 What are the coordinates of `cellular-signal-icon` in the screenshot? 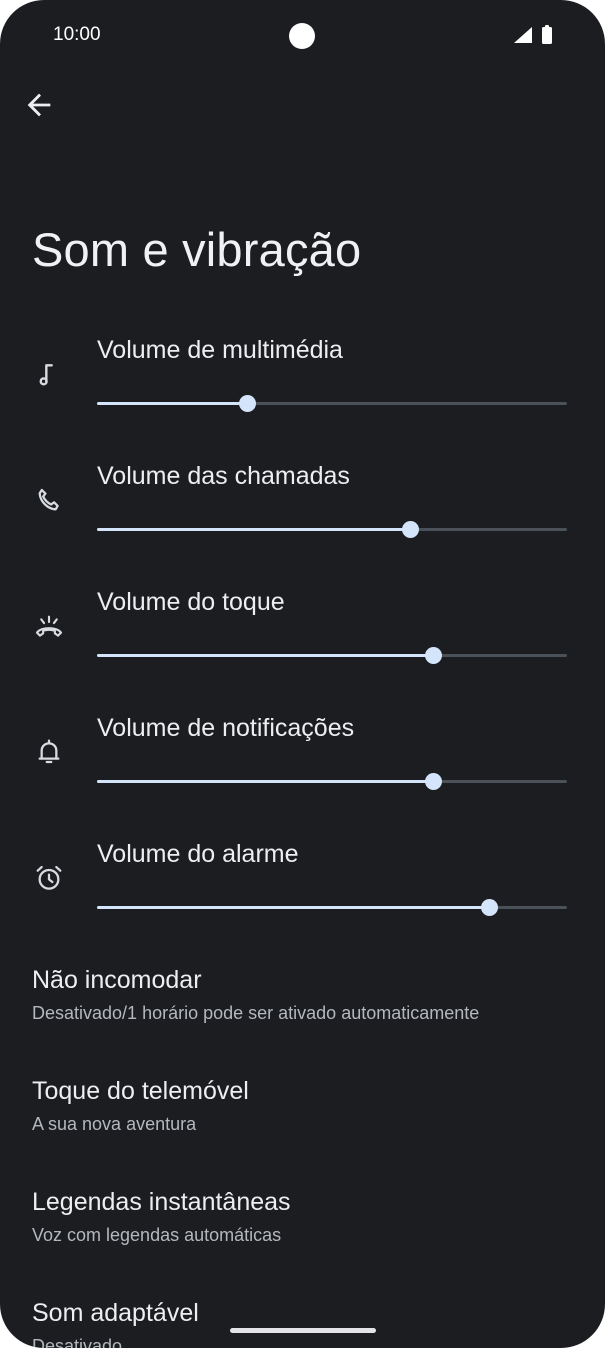 It's located at (523, 35).